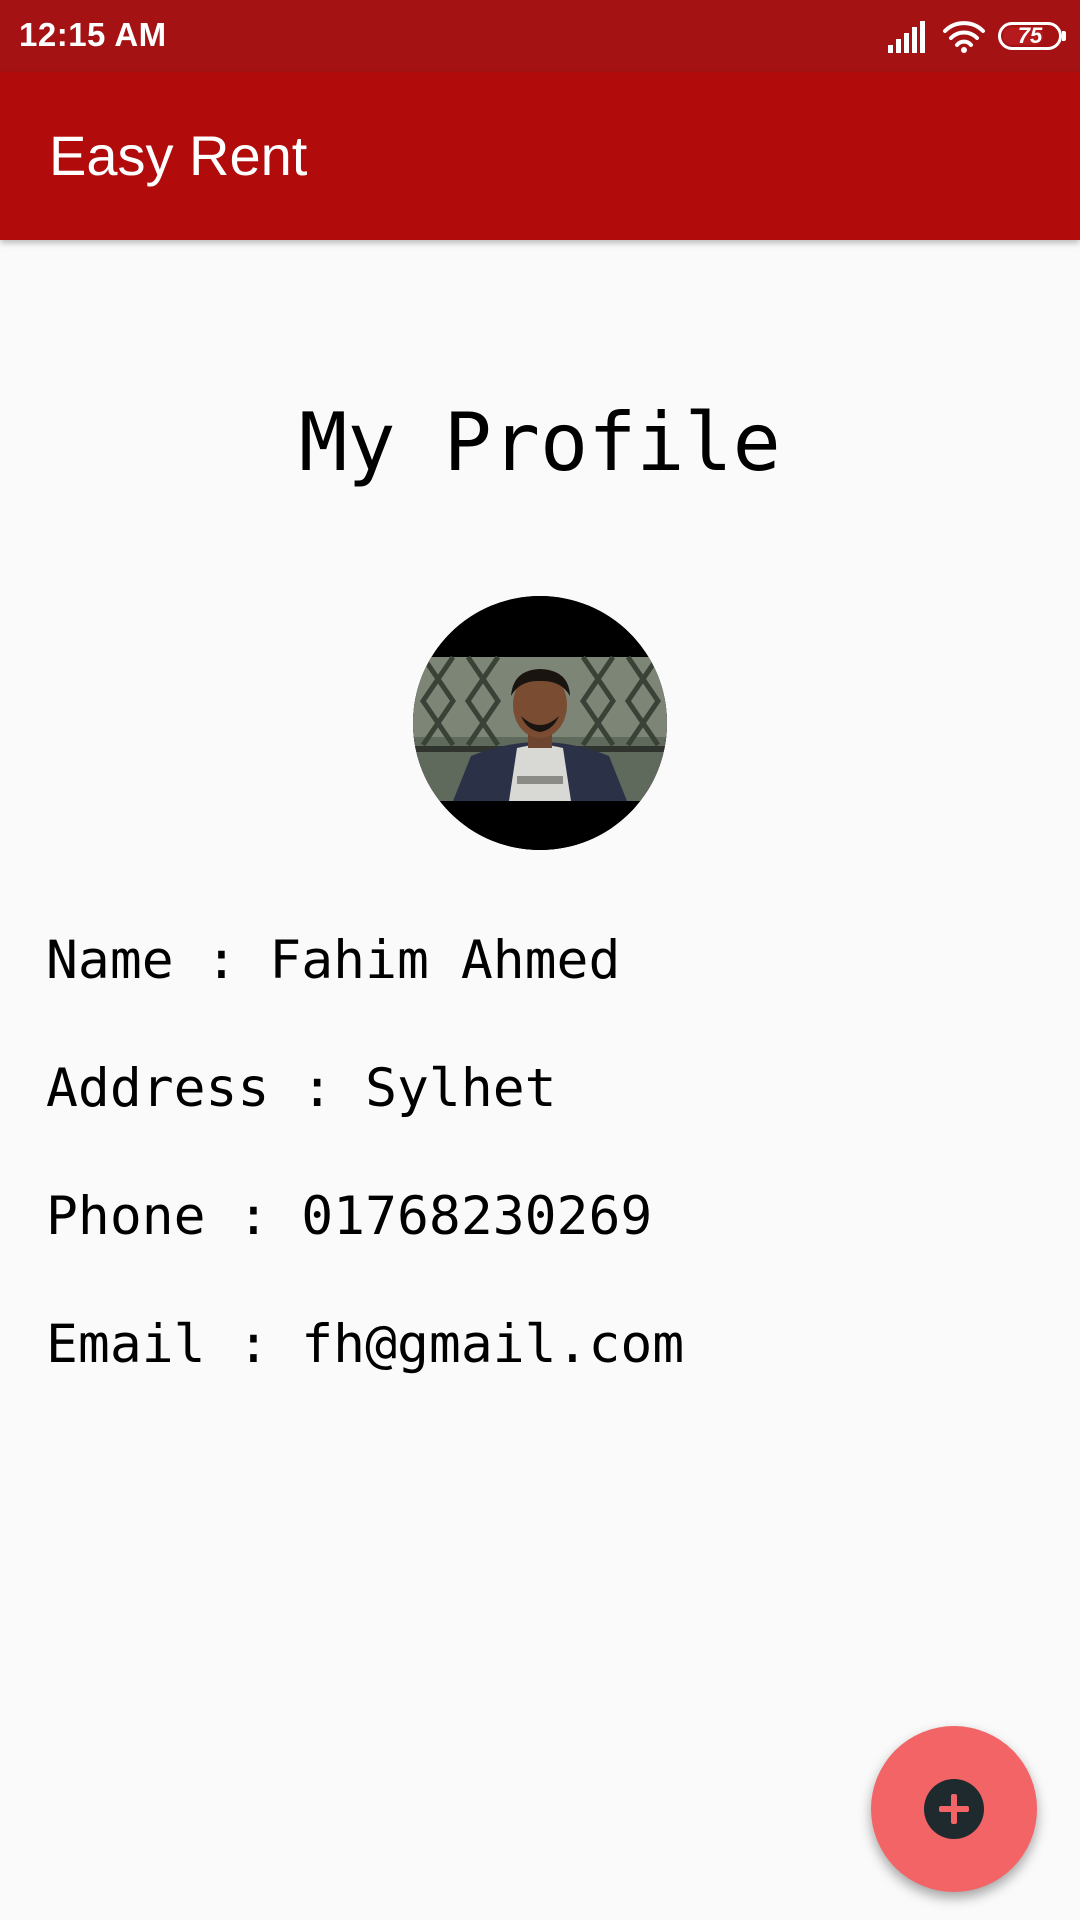 This screenshot has width=1080, height=1920. I want to click on battery-icon: 75, so click(1032, 36).